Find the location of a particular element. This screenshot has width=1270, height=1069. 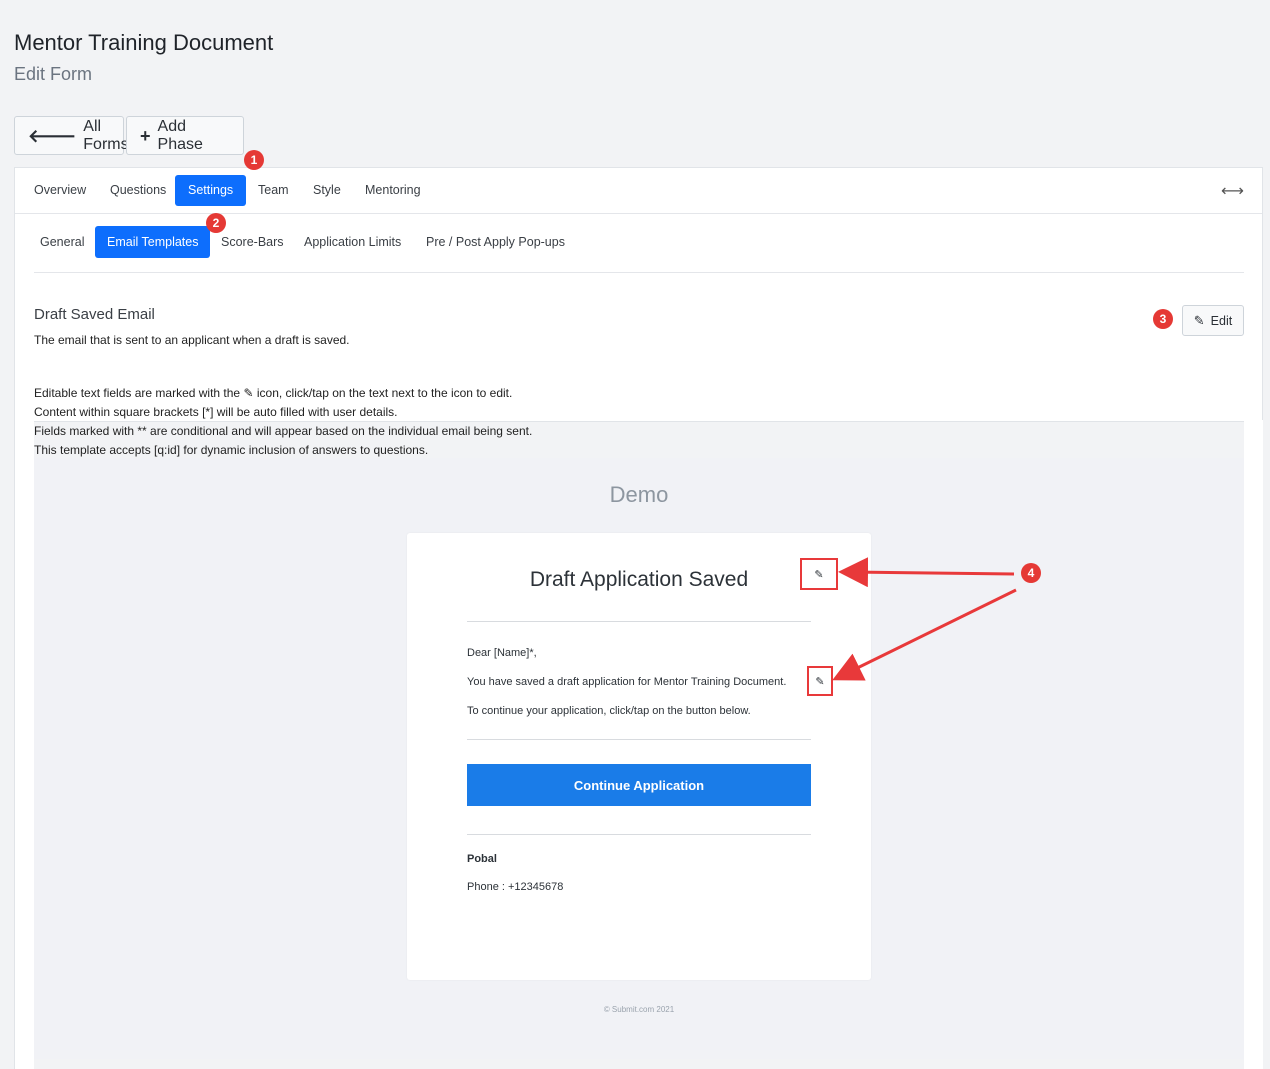

arrow-to-body-edit is located at coordinates (924, 634).